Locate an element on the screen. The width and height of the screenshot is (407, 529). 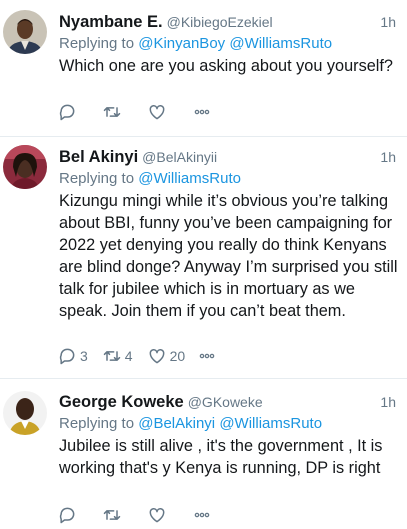
tweet-header: Nyambane E. @KibiegoEzekiel is located at coordinates (230, 22).